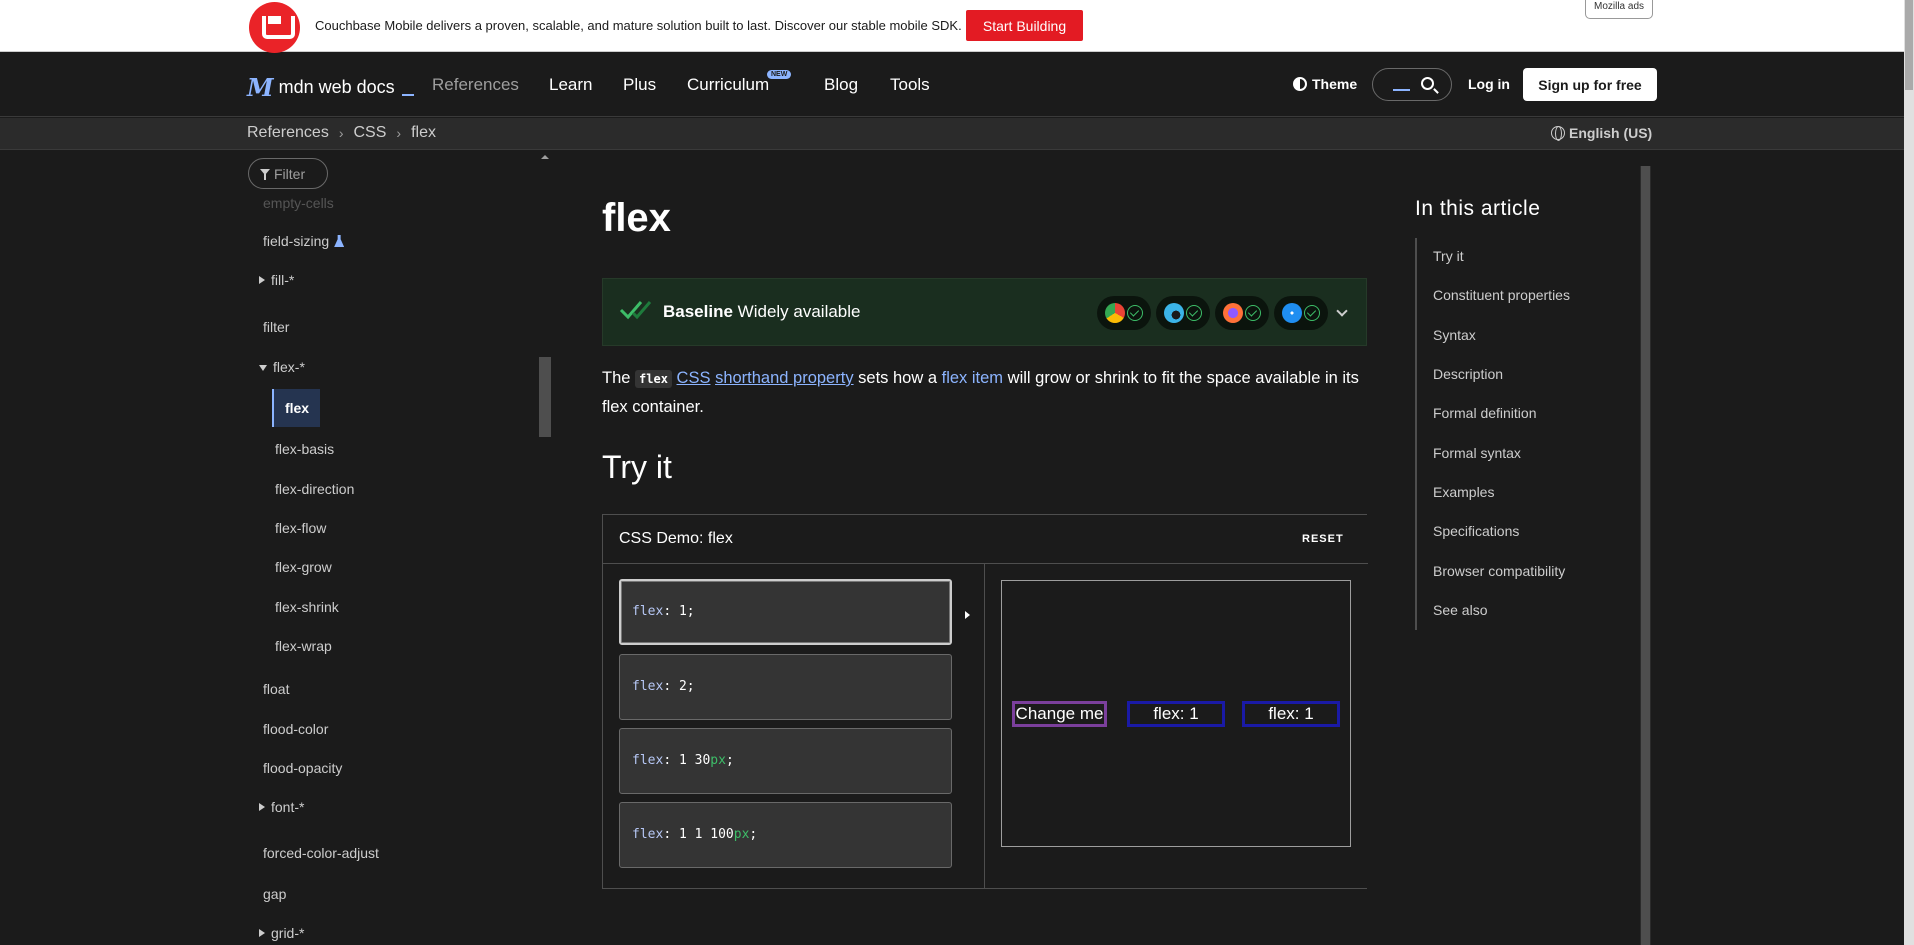 The height and width of the screenshot is (945, 1914). I want to click on firefox-support, so click(1242, 313).